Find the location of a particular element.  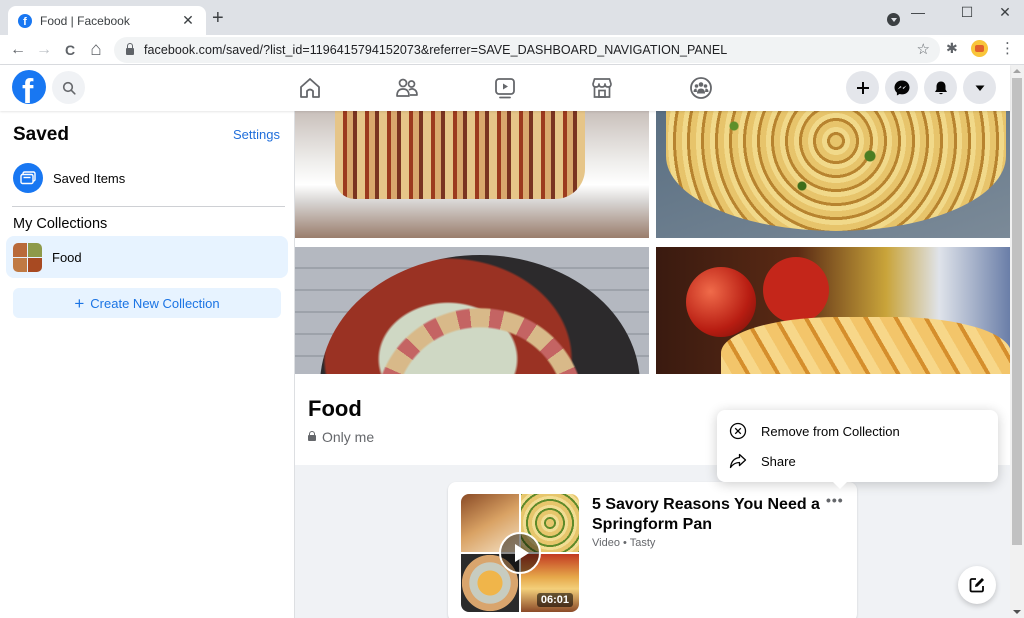

window-close-button: ✕ is located at coordinates (1005, 12).